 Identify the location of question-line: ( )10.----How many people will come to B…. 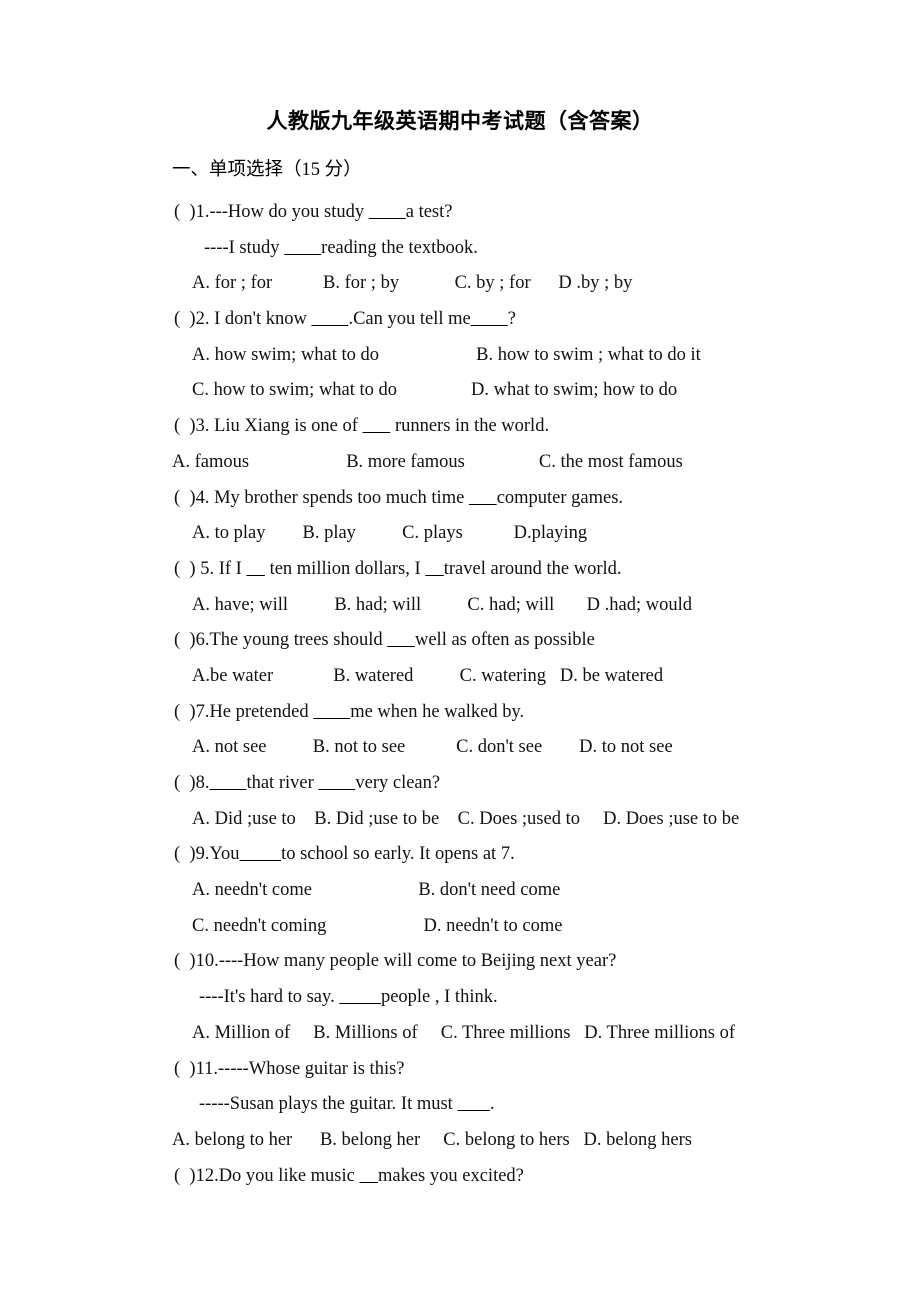
(395, 961).